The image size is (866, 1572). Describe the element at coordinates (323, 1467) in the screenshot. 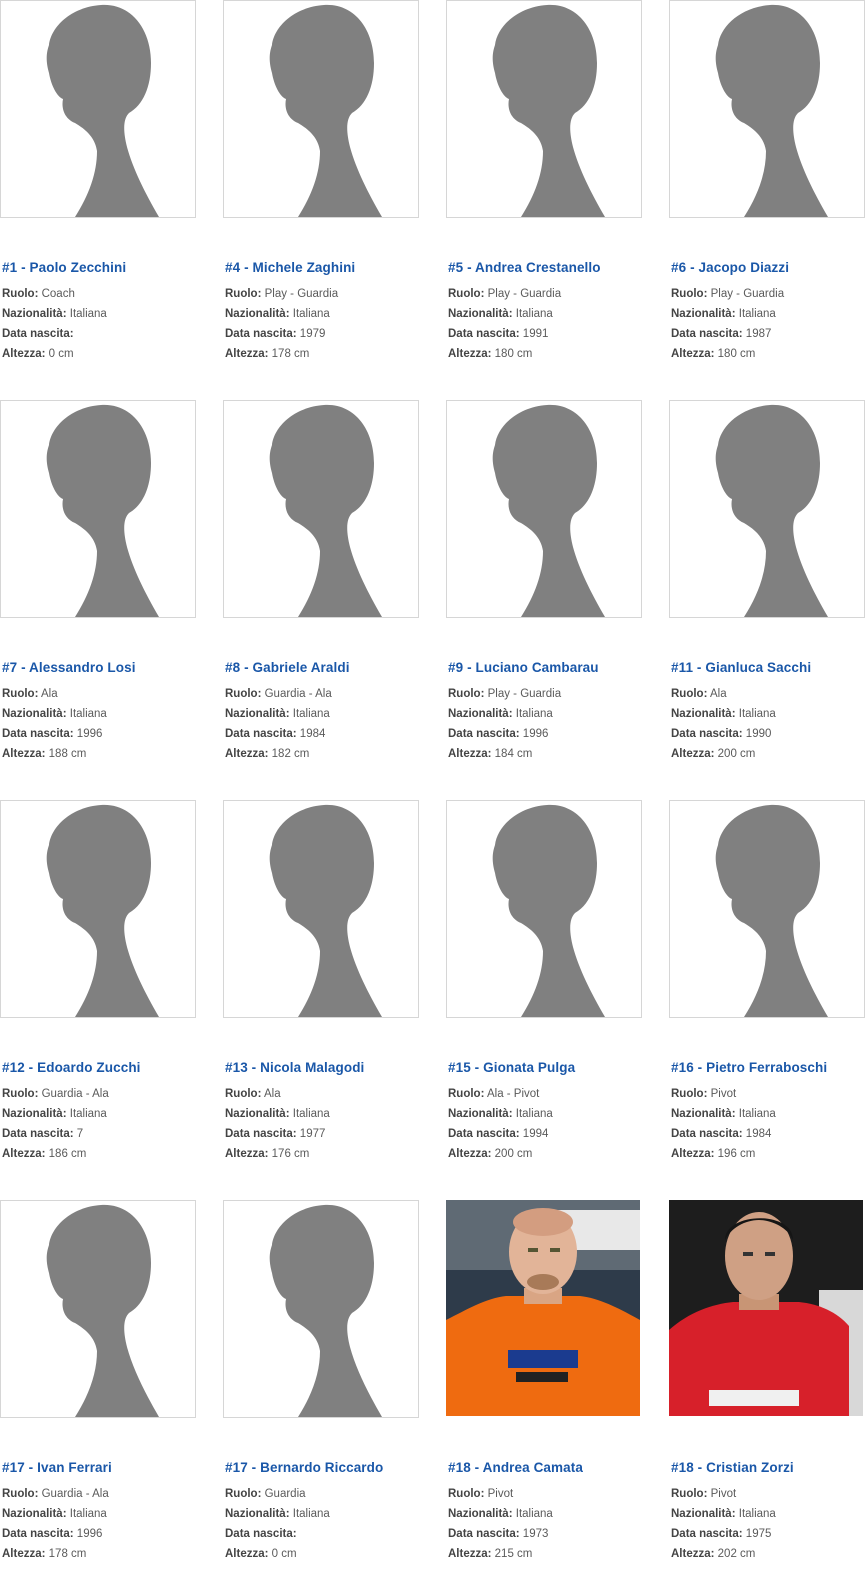

I see `player-name-link: #17 - Bernardo Riccardo` at that location.